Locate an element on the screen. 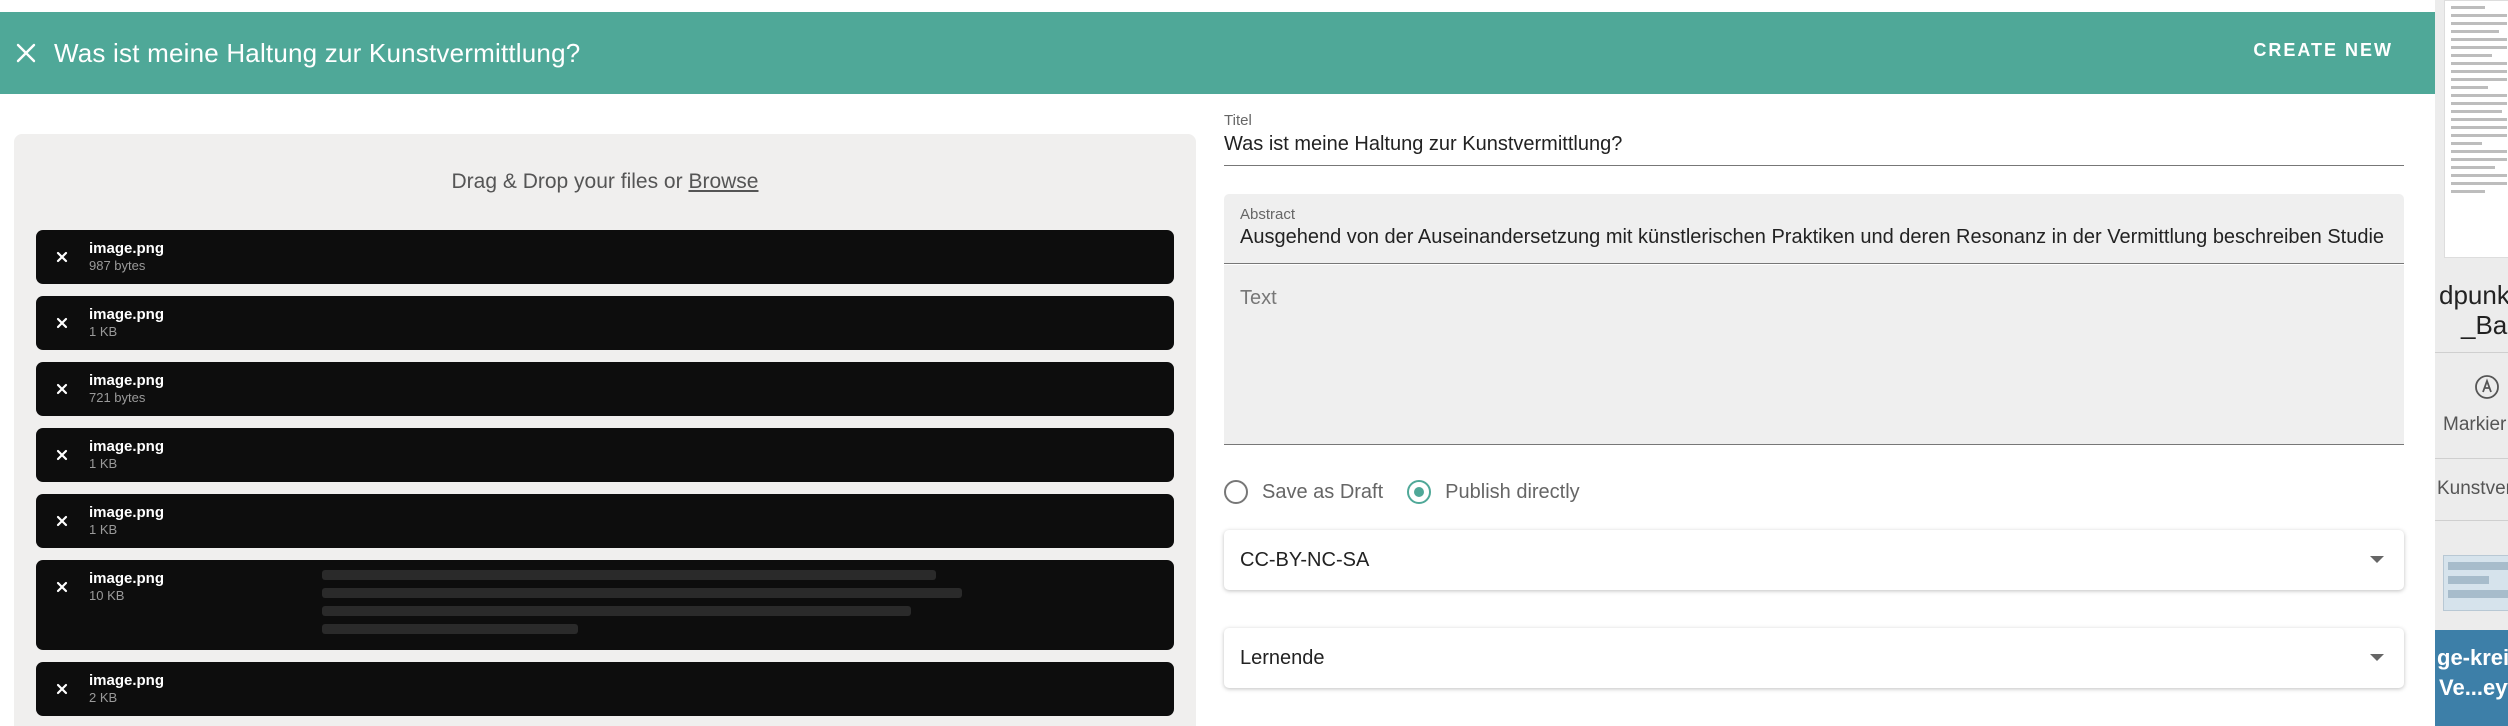 This screenshot has width=2508, height=726. file-item: image.png 10 KB is located at coordinates (605, 605).